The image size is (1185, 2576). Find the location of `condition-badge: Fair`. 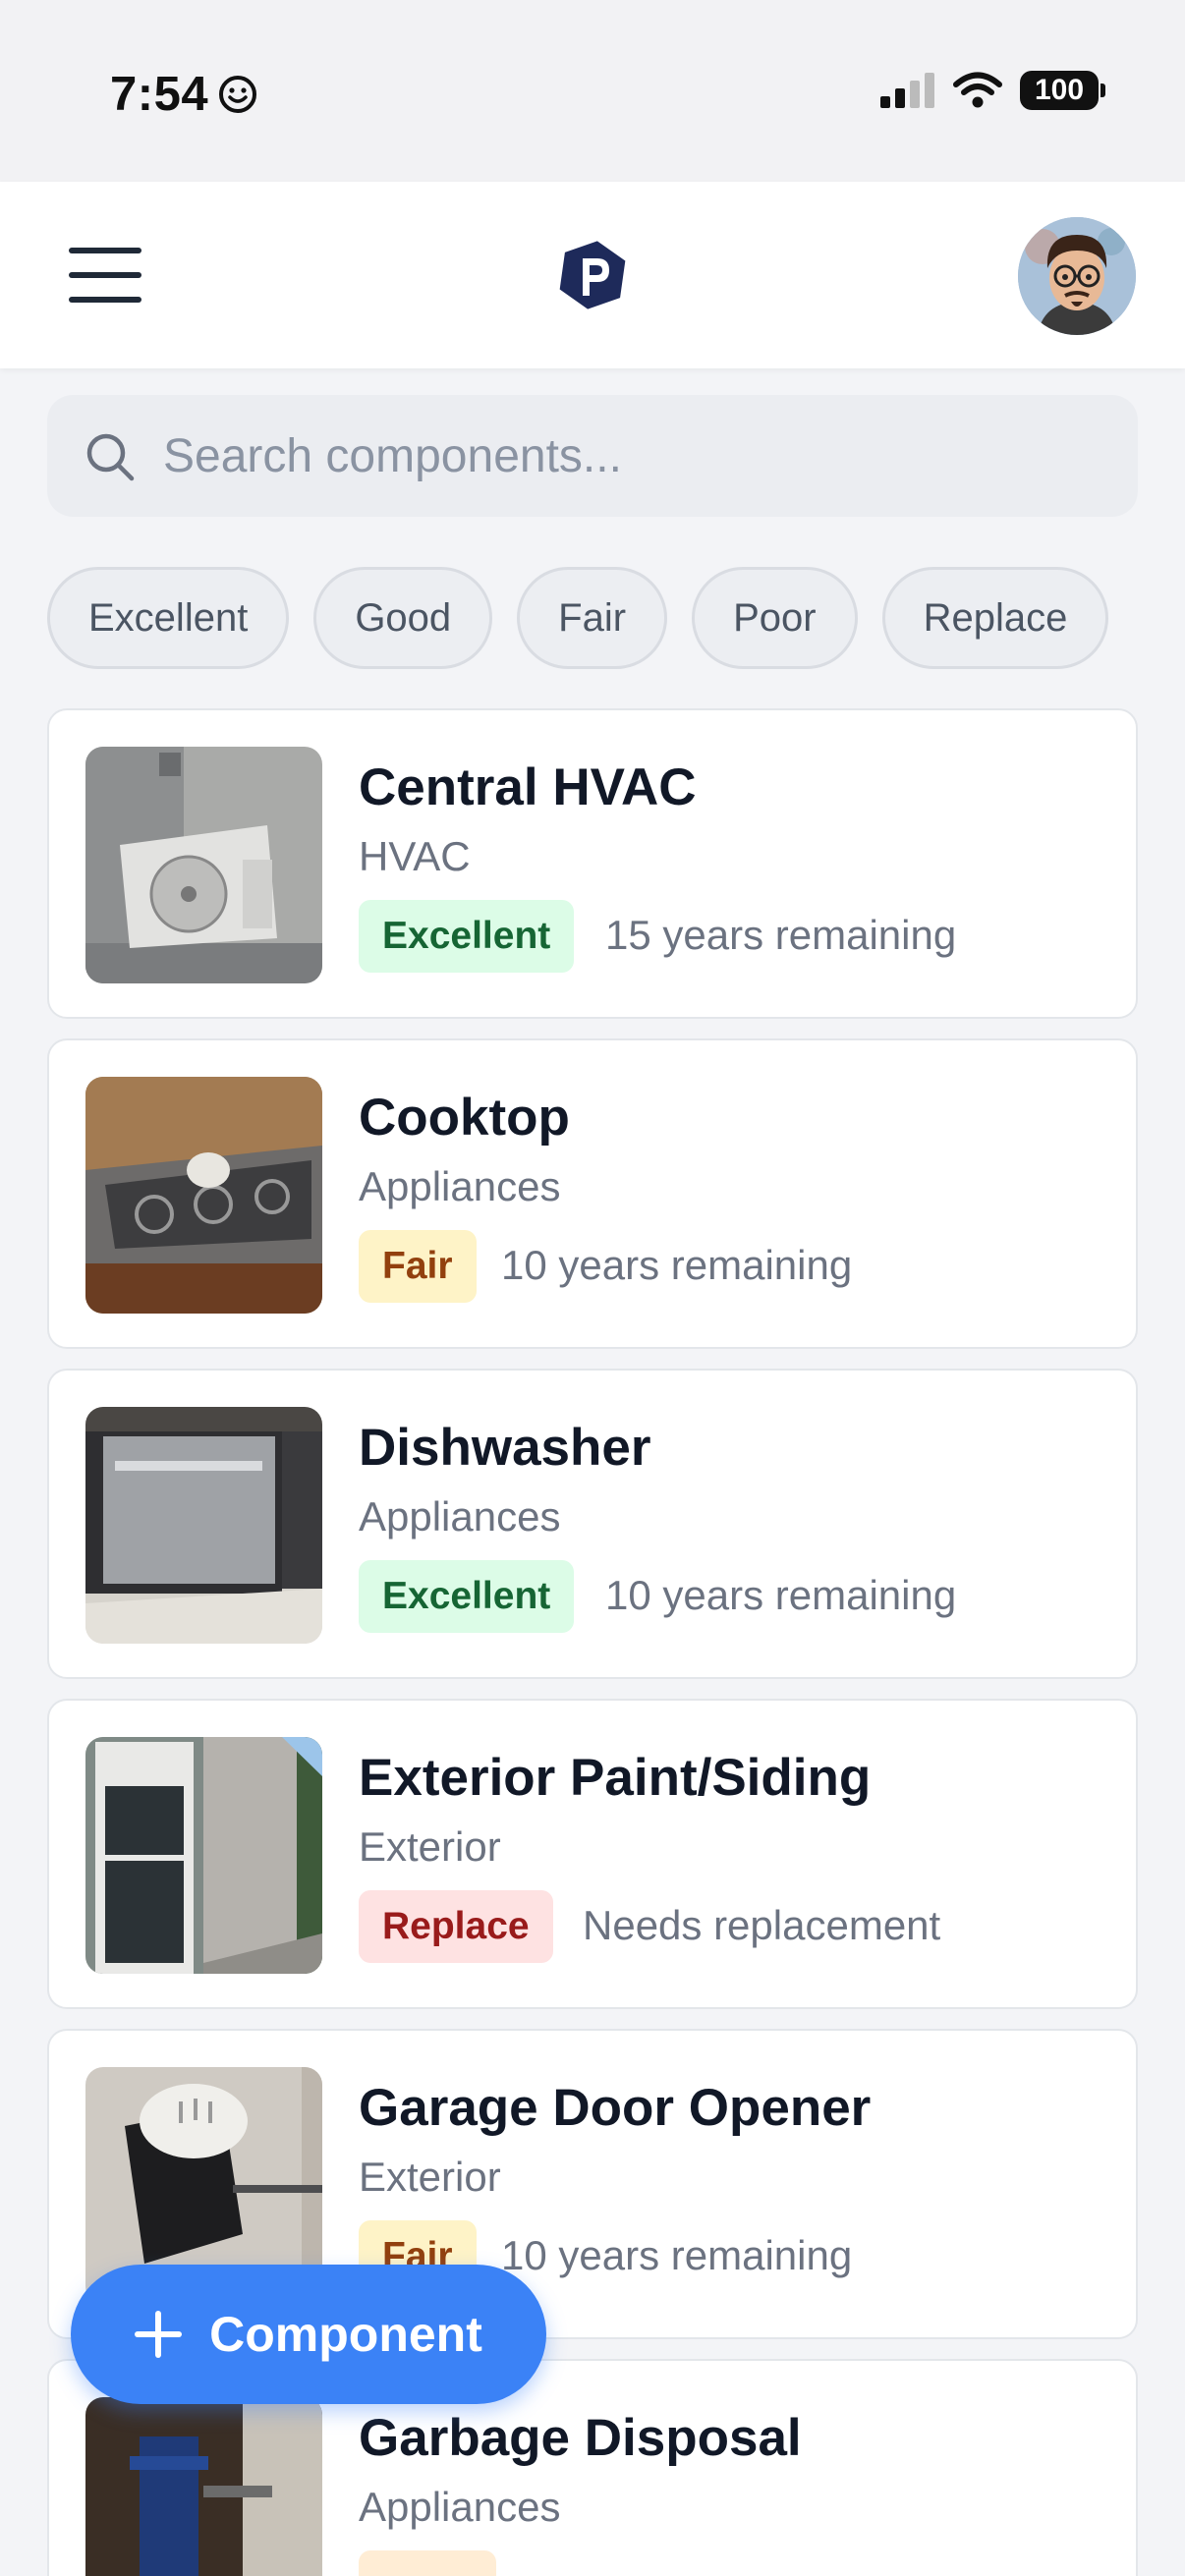

condition-badge: Fair is located at coordinates (418, 1266).